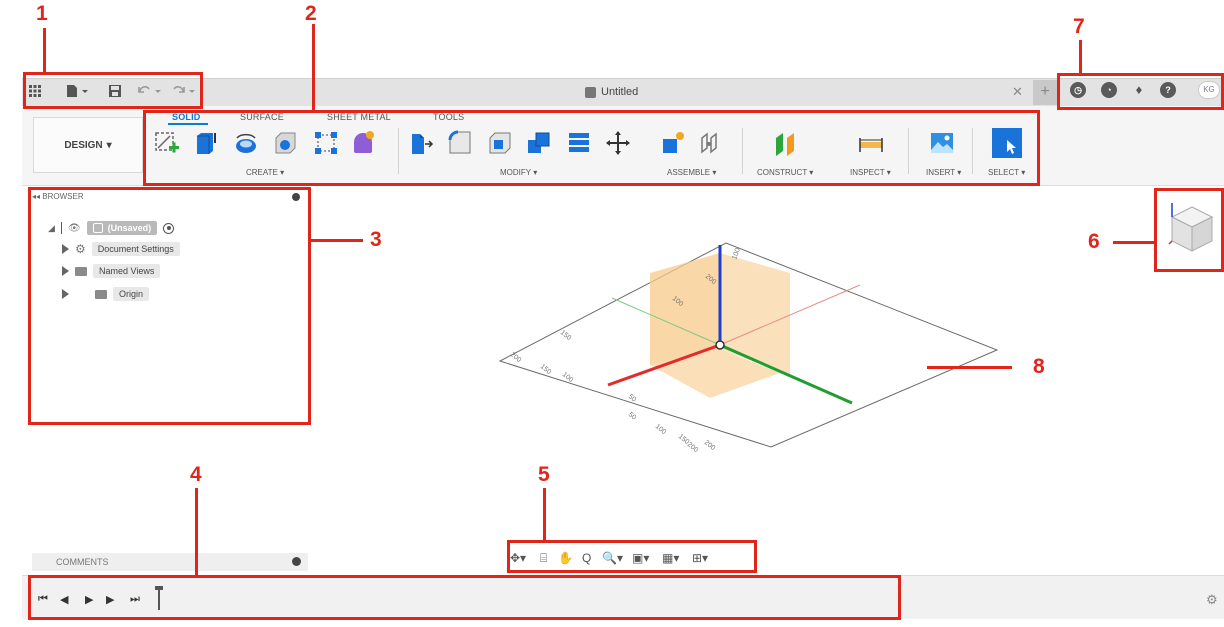 The image size is (1224, 627). Describe the element at coordinates (632, 556) in the screenshot. I see `callout-box-navigation` at that location.